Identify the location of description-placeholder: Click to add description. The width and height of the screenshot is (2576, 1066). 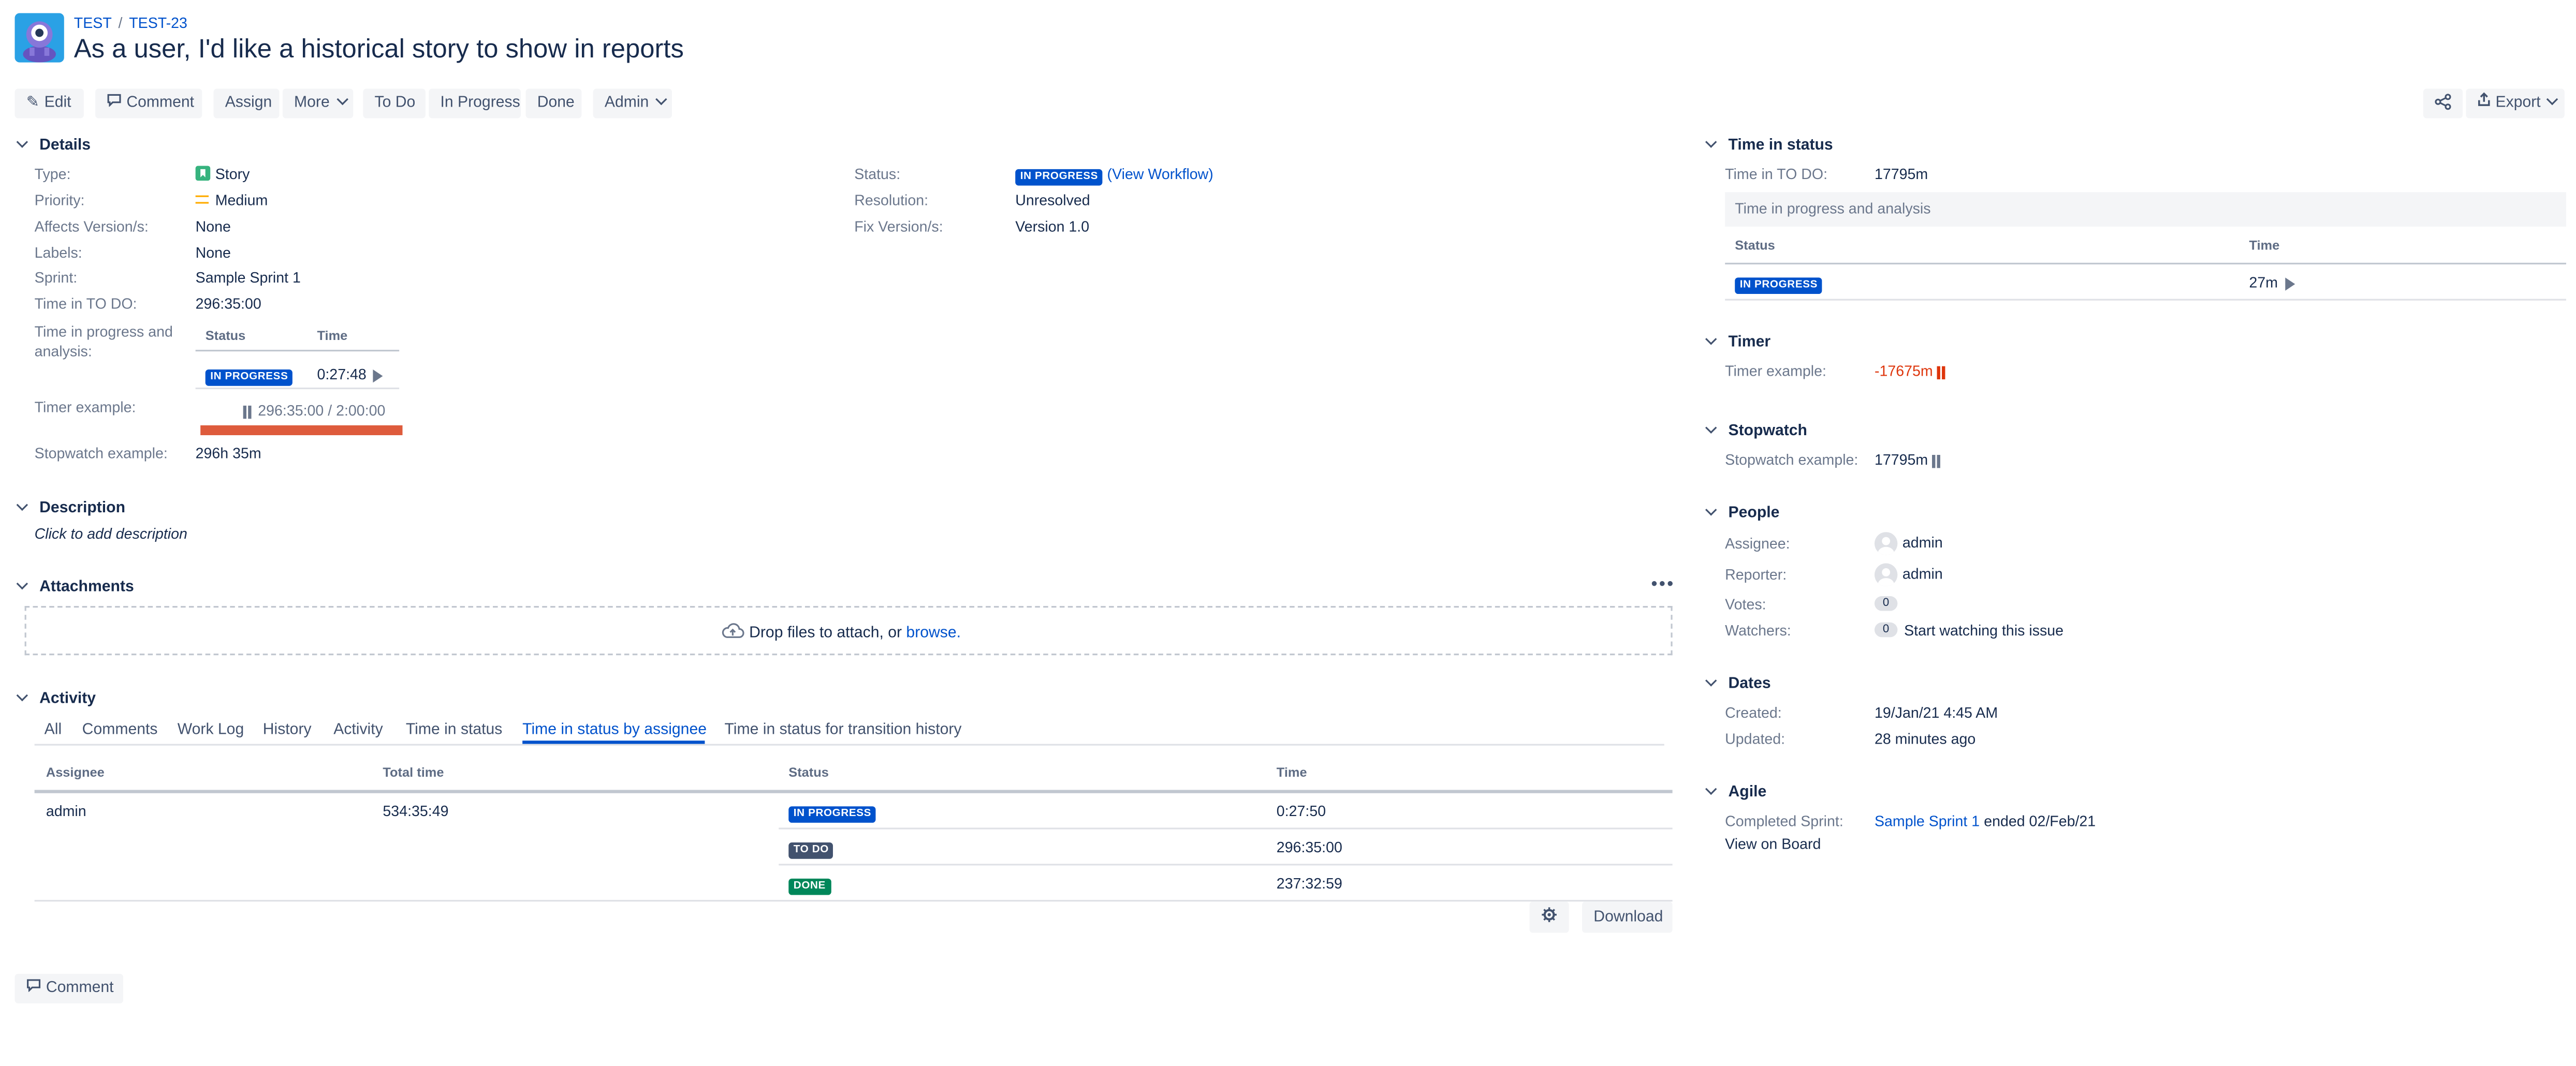
(111, 534).